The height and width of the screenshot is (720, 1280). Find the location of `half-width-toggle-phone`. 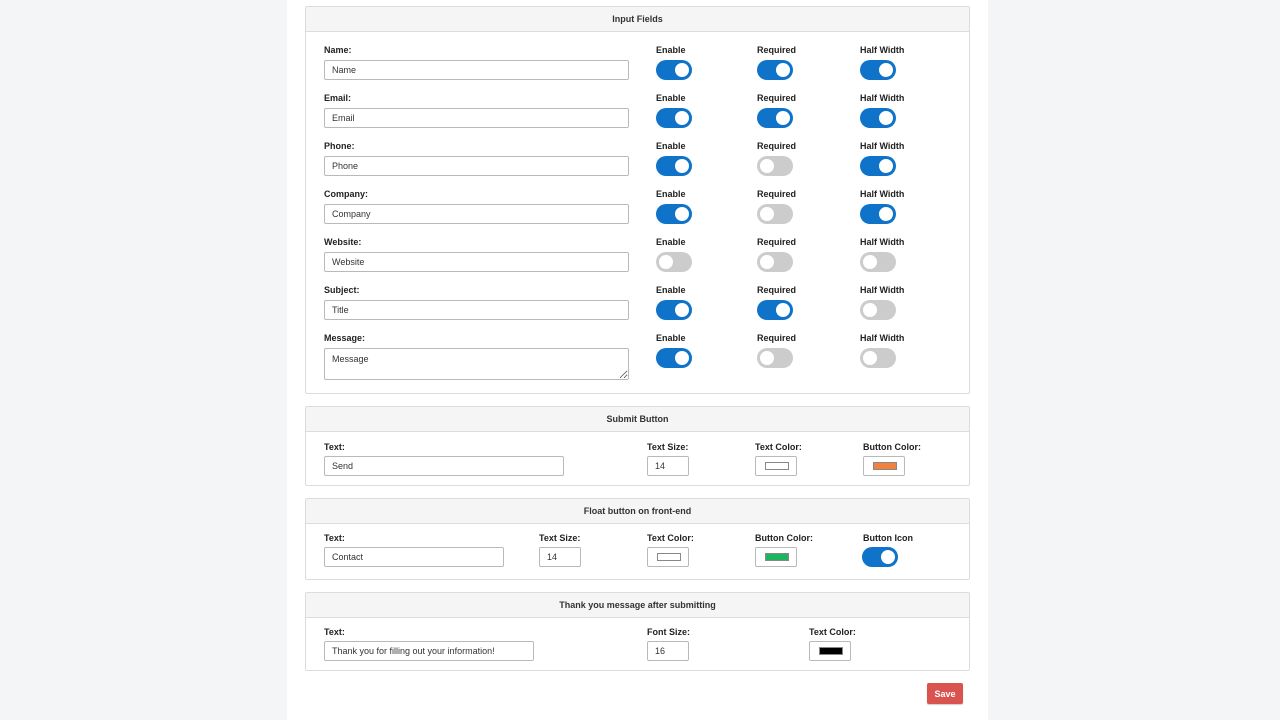

half-width-toggle-phone is located at coordinates (878, 166).